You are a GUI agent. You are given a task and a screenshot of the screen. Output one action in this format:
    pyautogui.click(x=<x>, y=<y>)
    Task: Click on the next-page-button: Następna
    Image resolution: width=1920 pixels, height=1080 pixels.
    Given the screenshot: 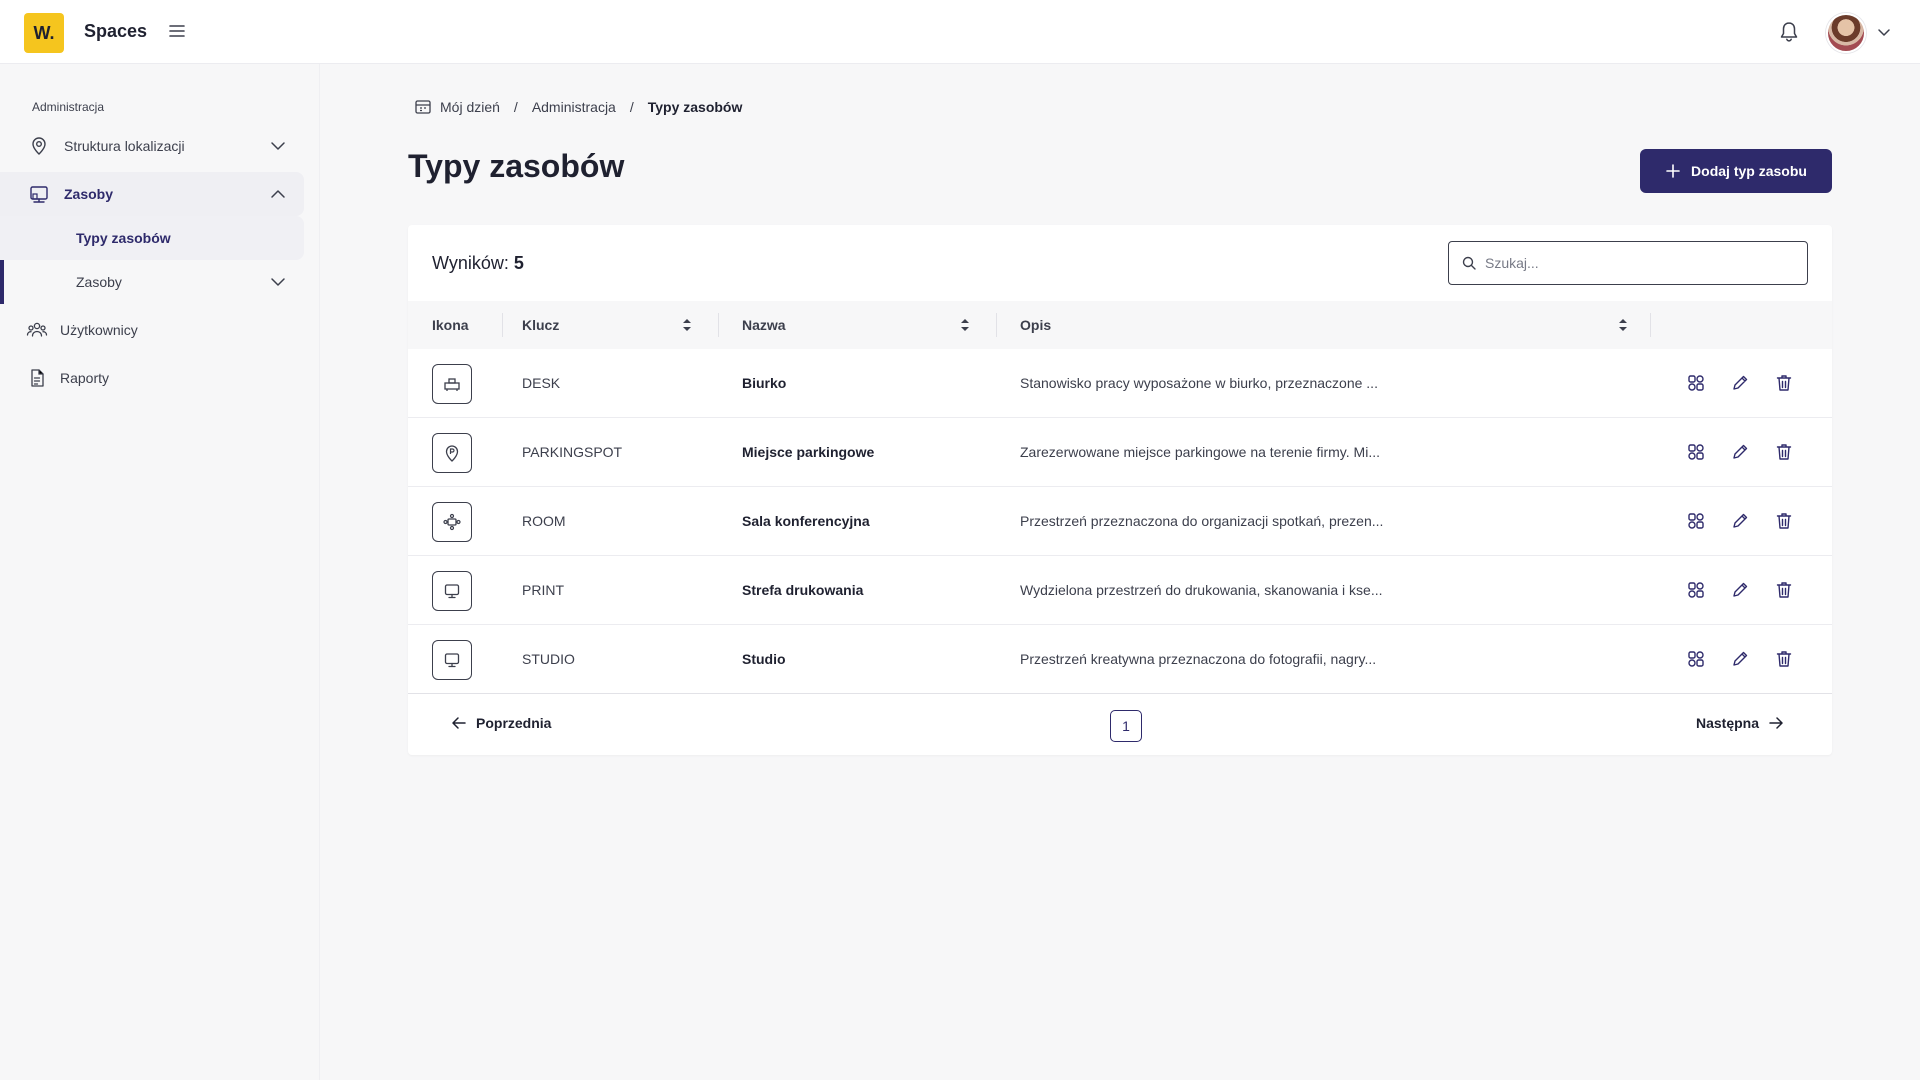 What is the action you would take?
    pyautogui.click(x=1740, y=723)
    